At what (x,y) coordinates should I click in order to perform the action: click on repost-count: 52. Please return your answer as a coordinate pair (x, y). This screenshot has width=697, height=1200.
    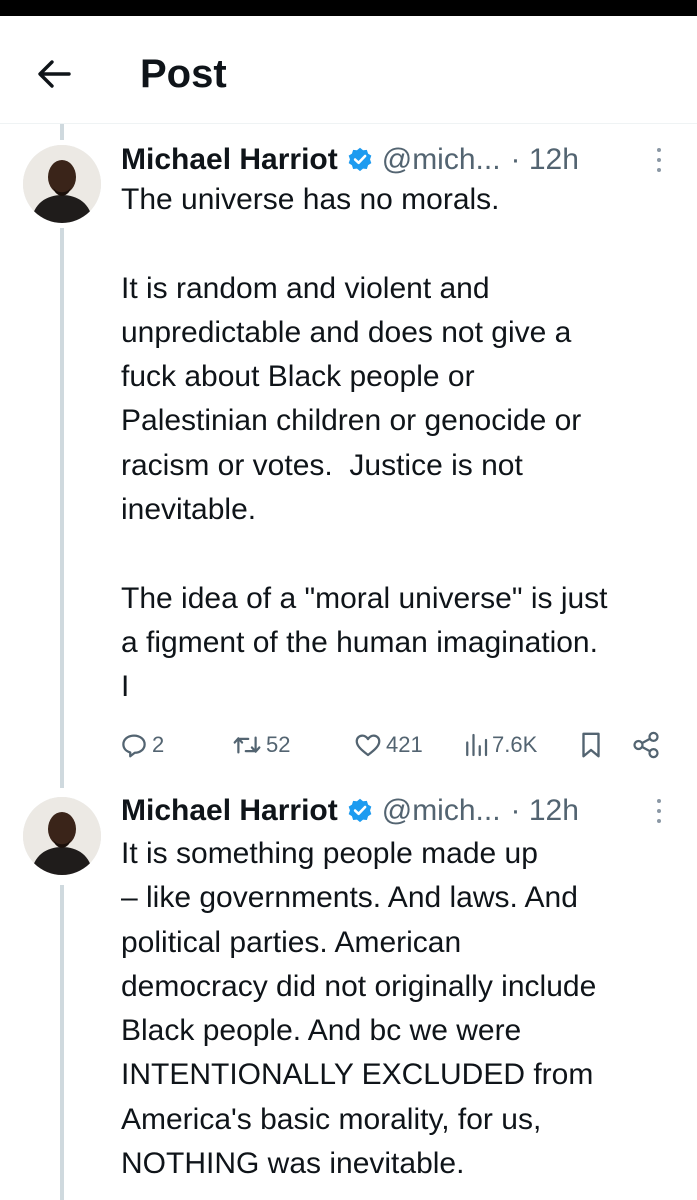
    Looking at the image, I should click on (278, 744).